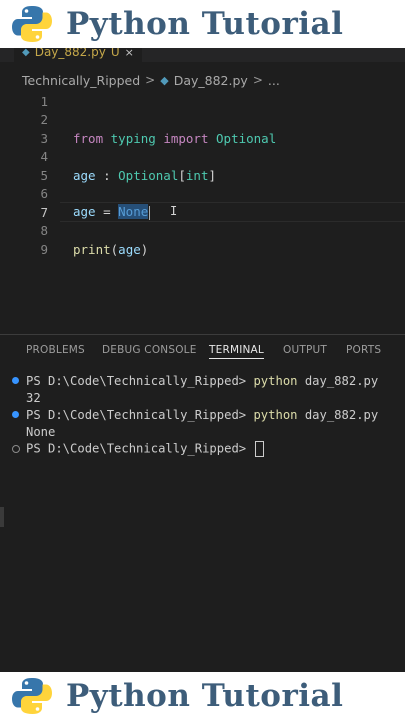  I want to click on terminal-cursor, so click(260, 448).